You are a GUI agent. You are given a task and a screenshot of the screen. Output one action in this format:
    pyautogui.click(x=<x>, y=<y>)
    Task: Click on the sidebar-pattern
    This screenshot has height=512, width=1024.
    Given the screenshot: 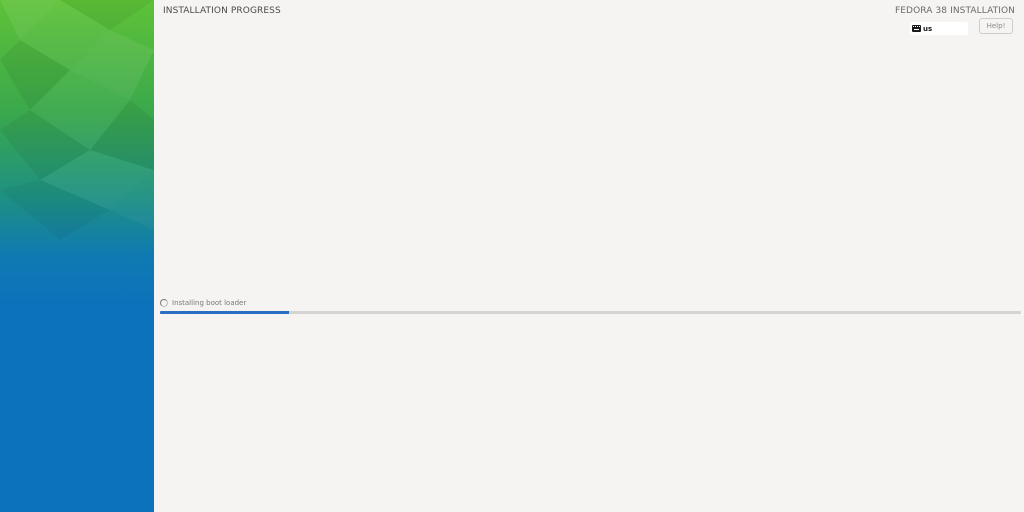 What is the action you would take?
    pyautogui.click(x=77, y=120)
    